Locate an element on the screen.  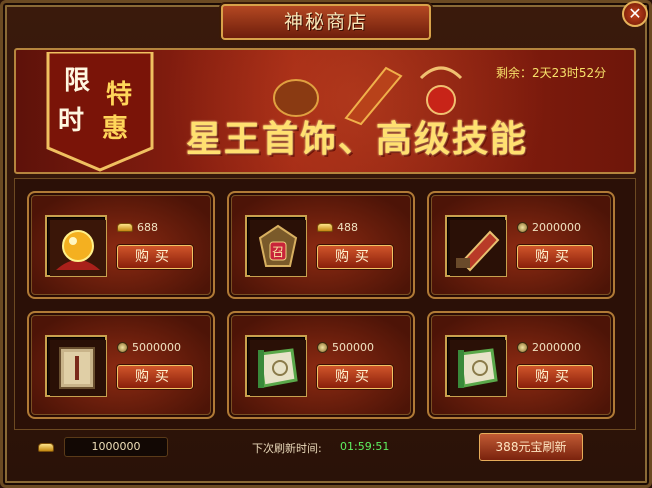
close-icon: ✕ is located at coordinates (635, 13).